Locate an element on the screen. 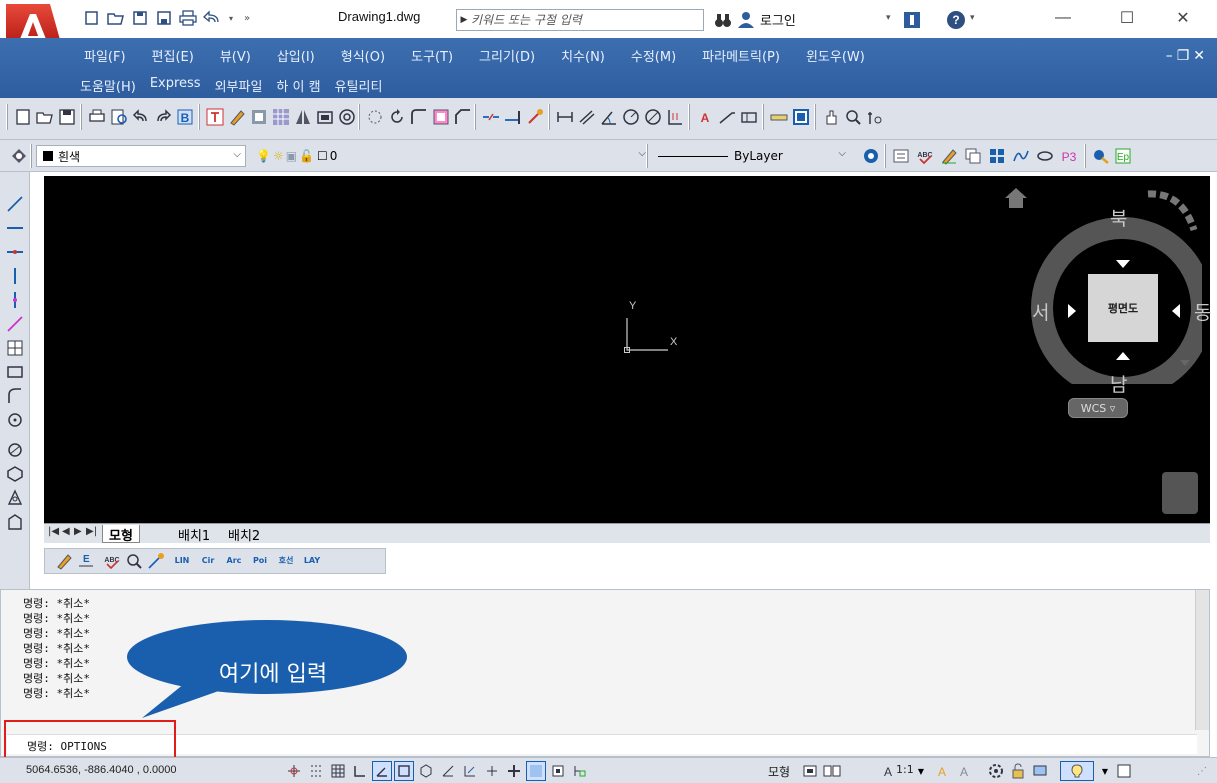 This screenshot has width=1217, height=783. angular-dimension-icon is located at coordinates (609, 117).